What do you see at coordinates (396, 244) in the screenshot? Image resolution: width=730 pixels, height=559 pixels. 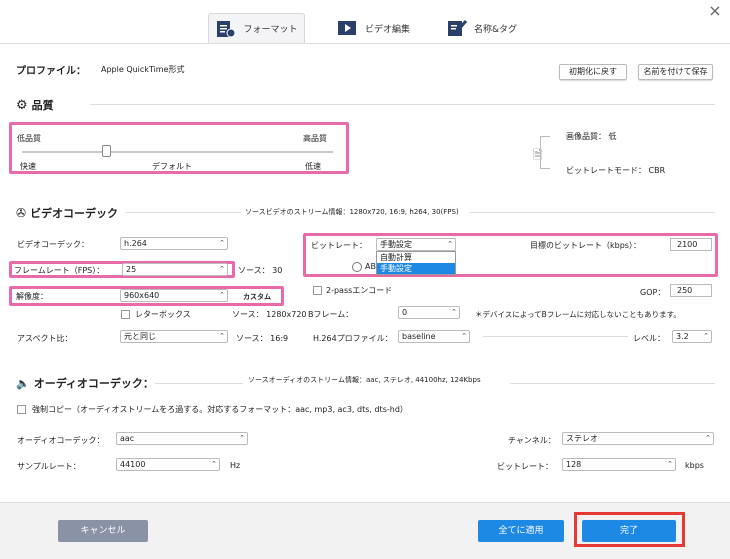 I see `bitrate-mode-value: 手動設定` at bounding box center [396, 244].